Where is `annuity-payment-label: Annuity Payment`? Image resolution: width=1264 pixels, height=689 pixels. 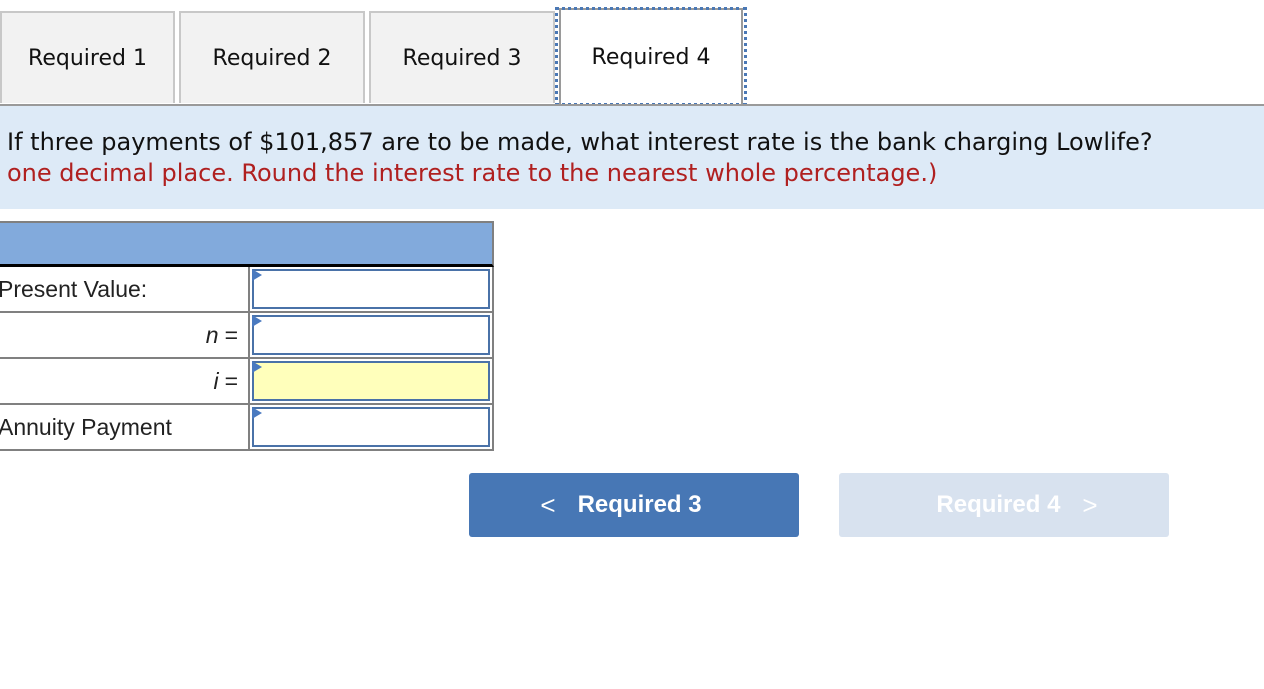
annuity-payment-label: Annuity Payment is located at coordinates (86, 426).